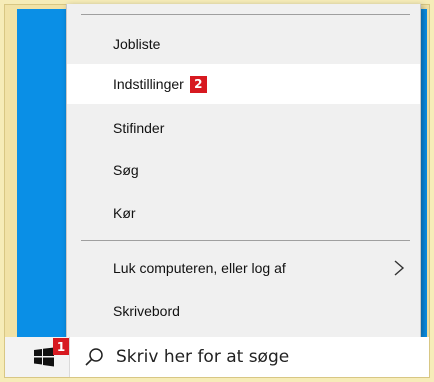 The width and height of the screenshot is (434, 382). I want to click on menu-item-soeg: Søg, so click(243, 170).